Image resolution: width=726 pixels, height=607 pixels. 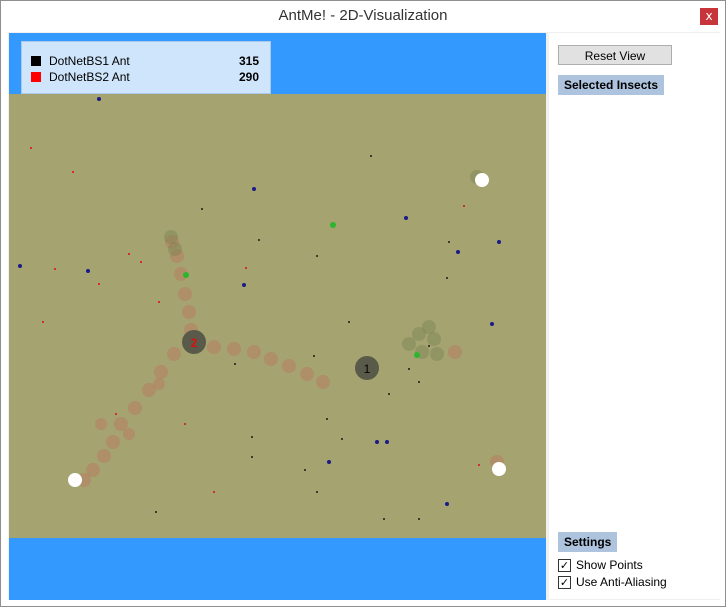 What do you see at coordinates (147, 78) in the screenshot?
I see `score-row-team-2: DotNetBS2 Ant 290` at bounding box center [147, 78].